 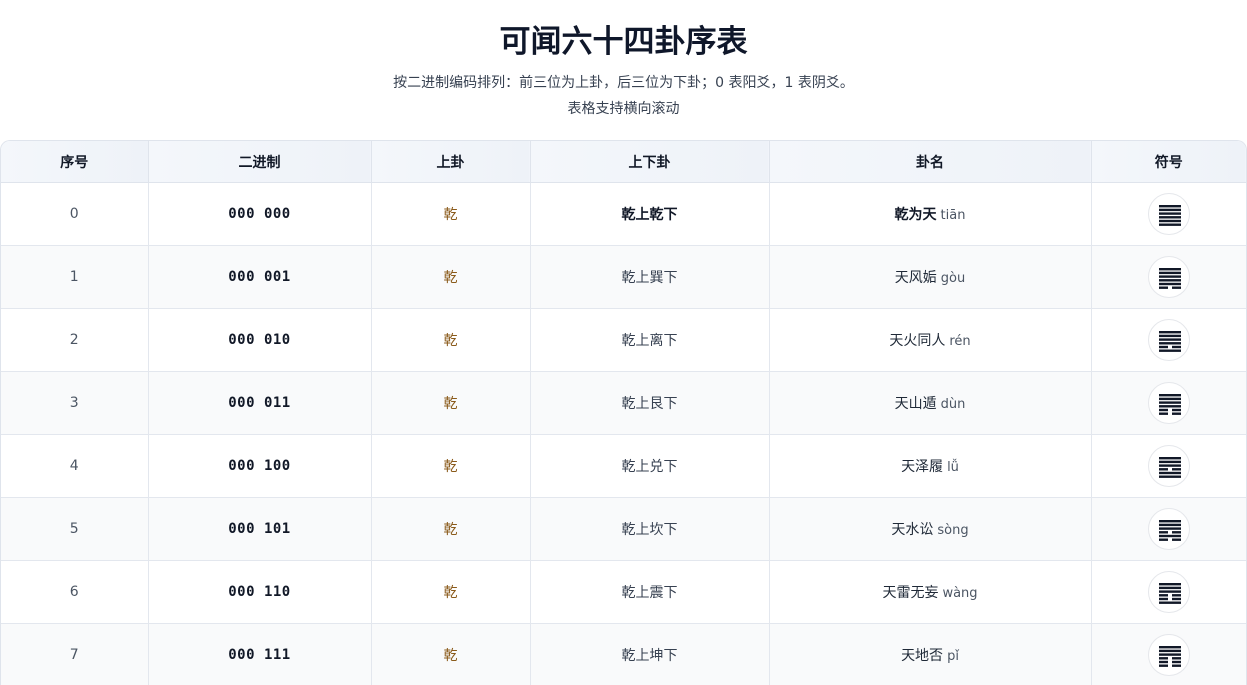 What do you see at coordinates (75, 162) in the screenshot?
I see `header-index: 序号` at bounding box center [75, 162].